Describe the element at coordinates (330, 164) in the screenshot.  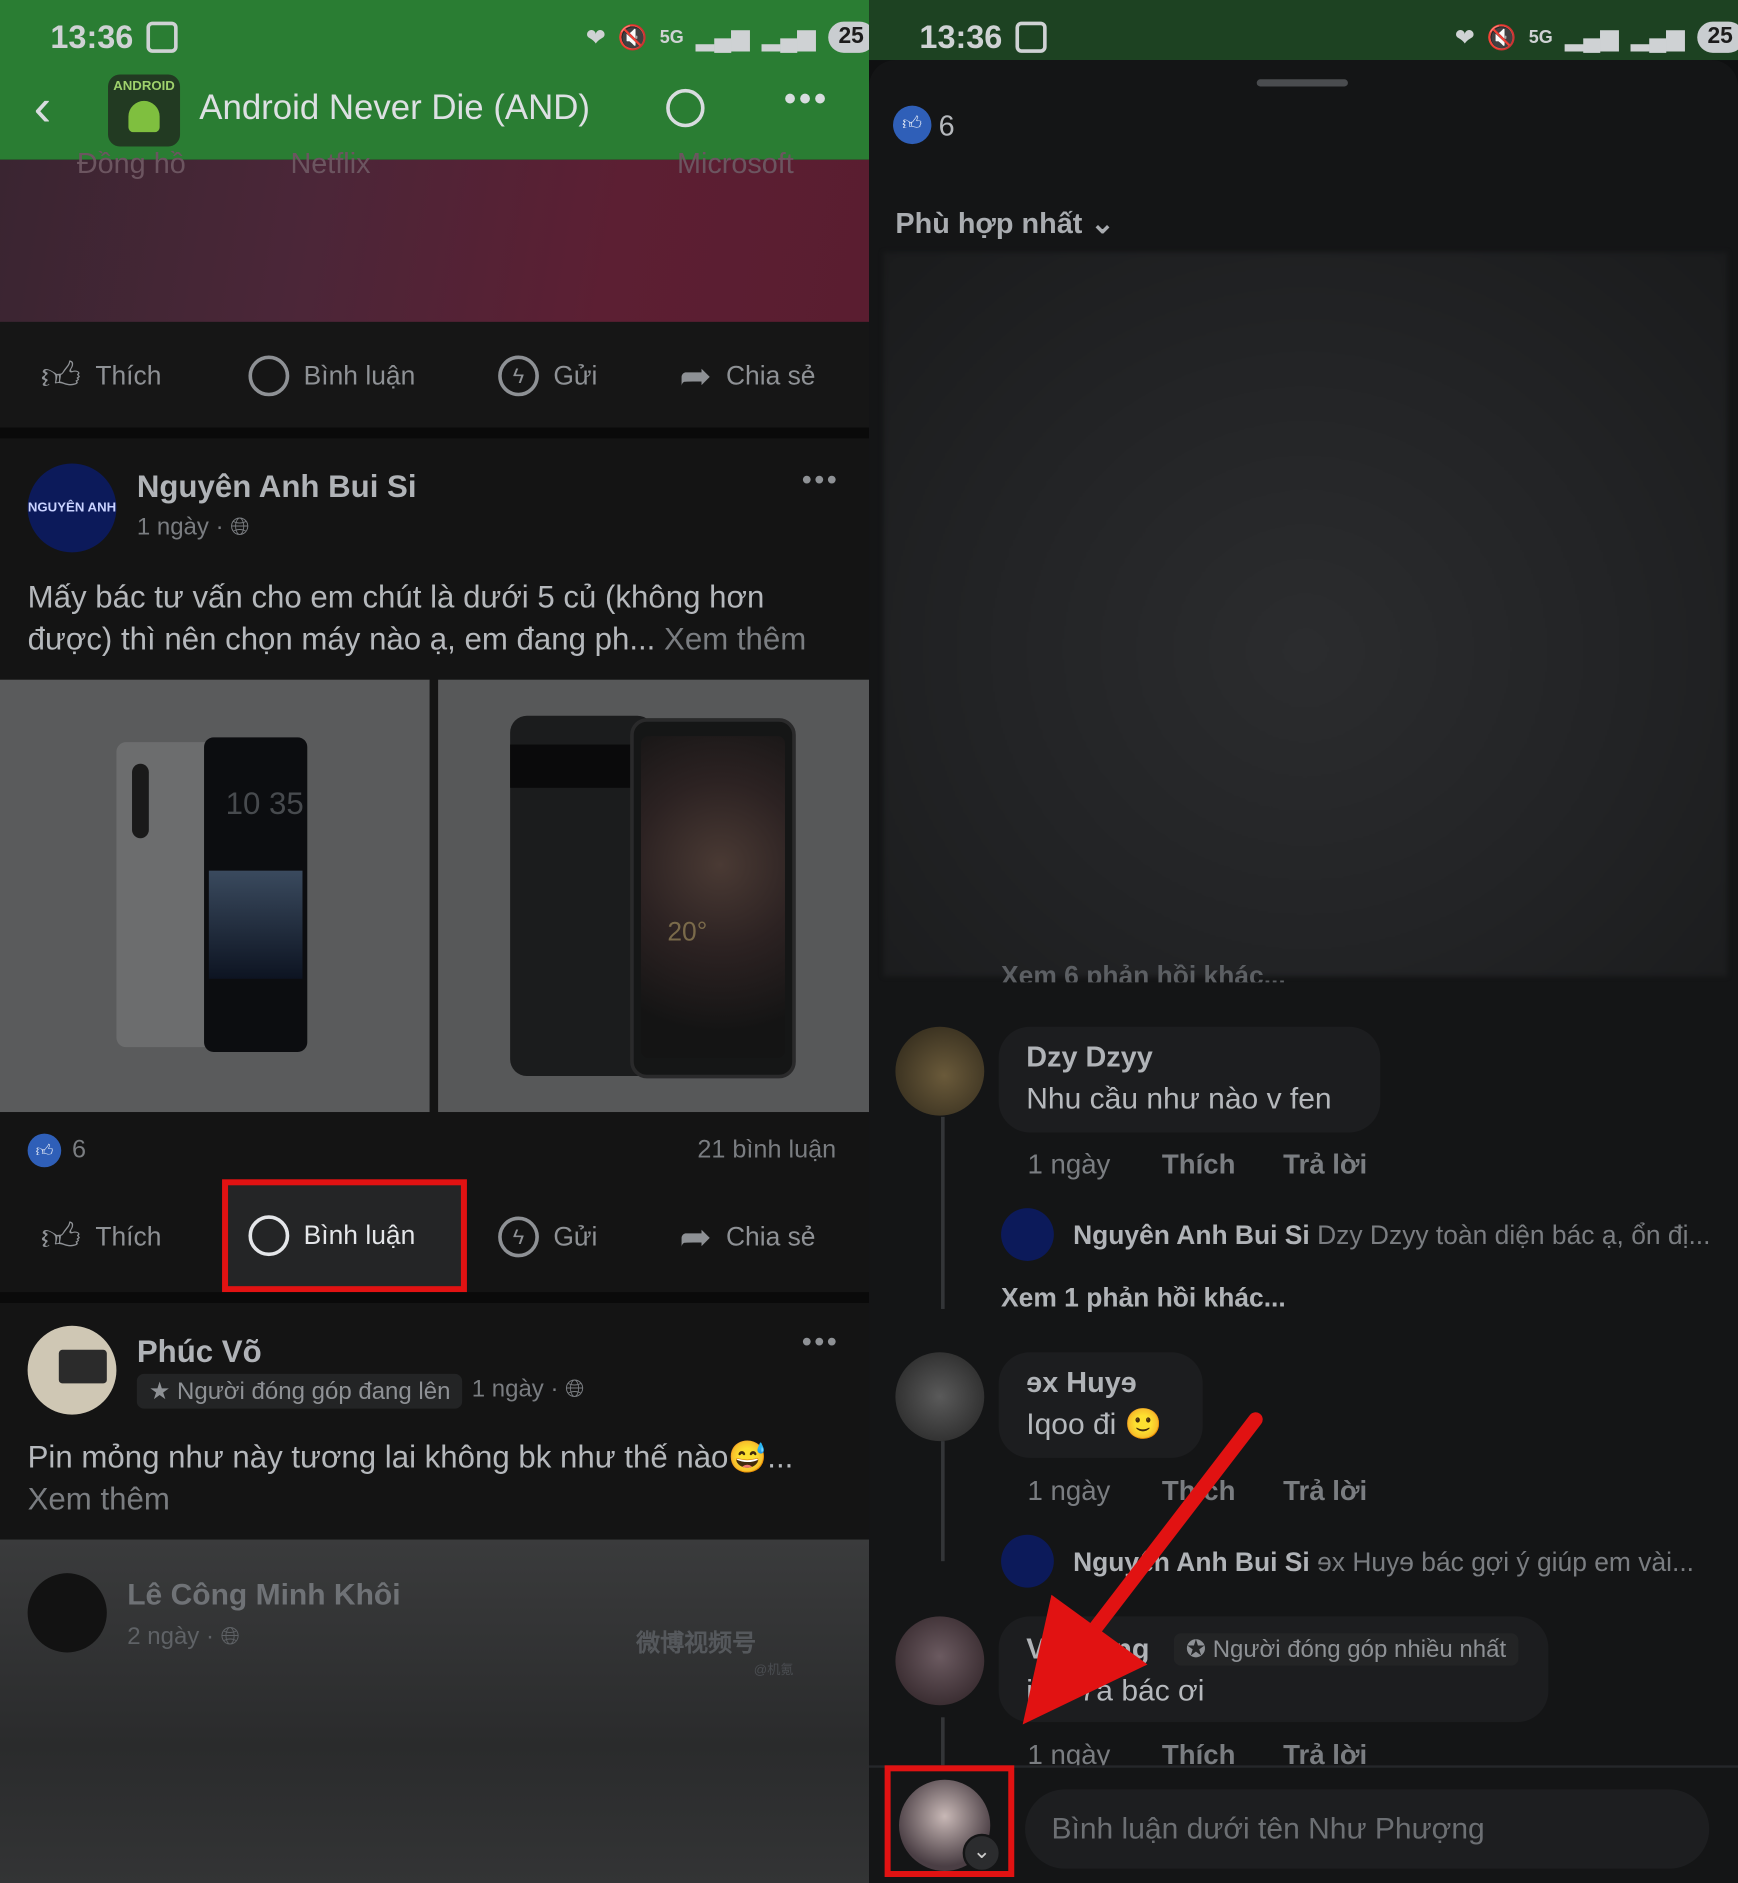
I see `banner-label: Netflix` at that location.